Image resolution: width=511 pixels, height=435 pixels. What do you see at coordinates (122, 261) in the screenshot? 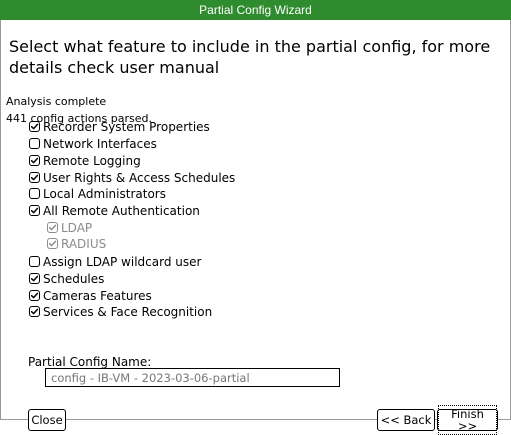
I see `option-label: Assign LDAP wildcard user` at bounding box center [122, 261].